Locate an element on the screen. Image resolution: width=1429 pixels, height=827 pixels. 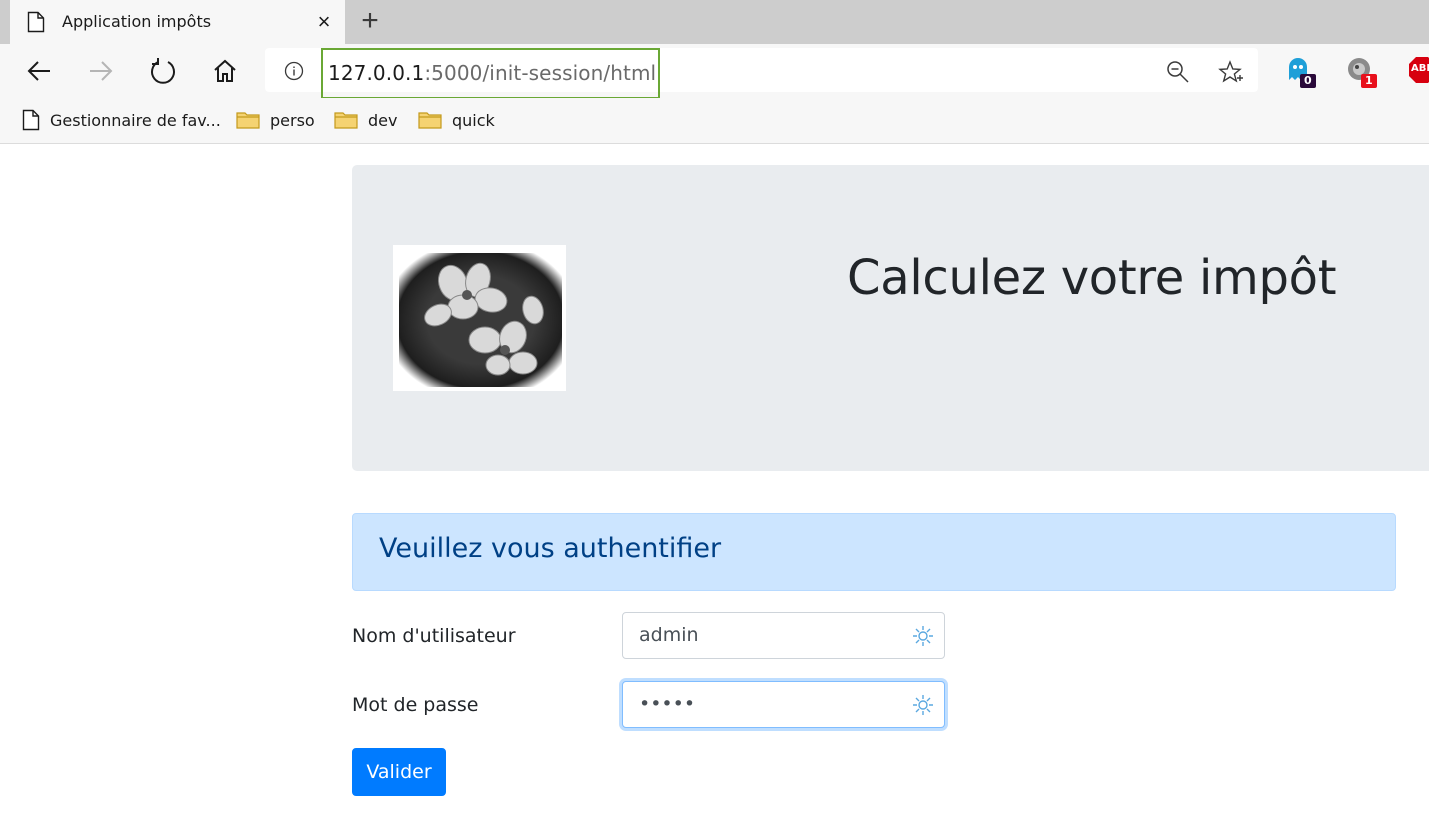
bookmark-folder-perso: perso is located at coordinates (275, 120).